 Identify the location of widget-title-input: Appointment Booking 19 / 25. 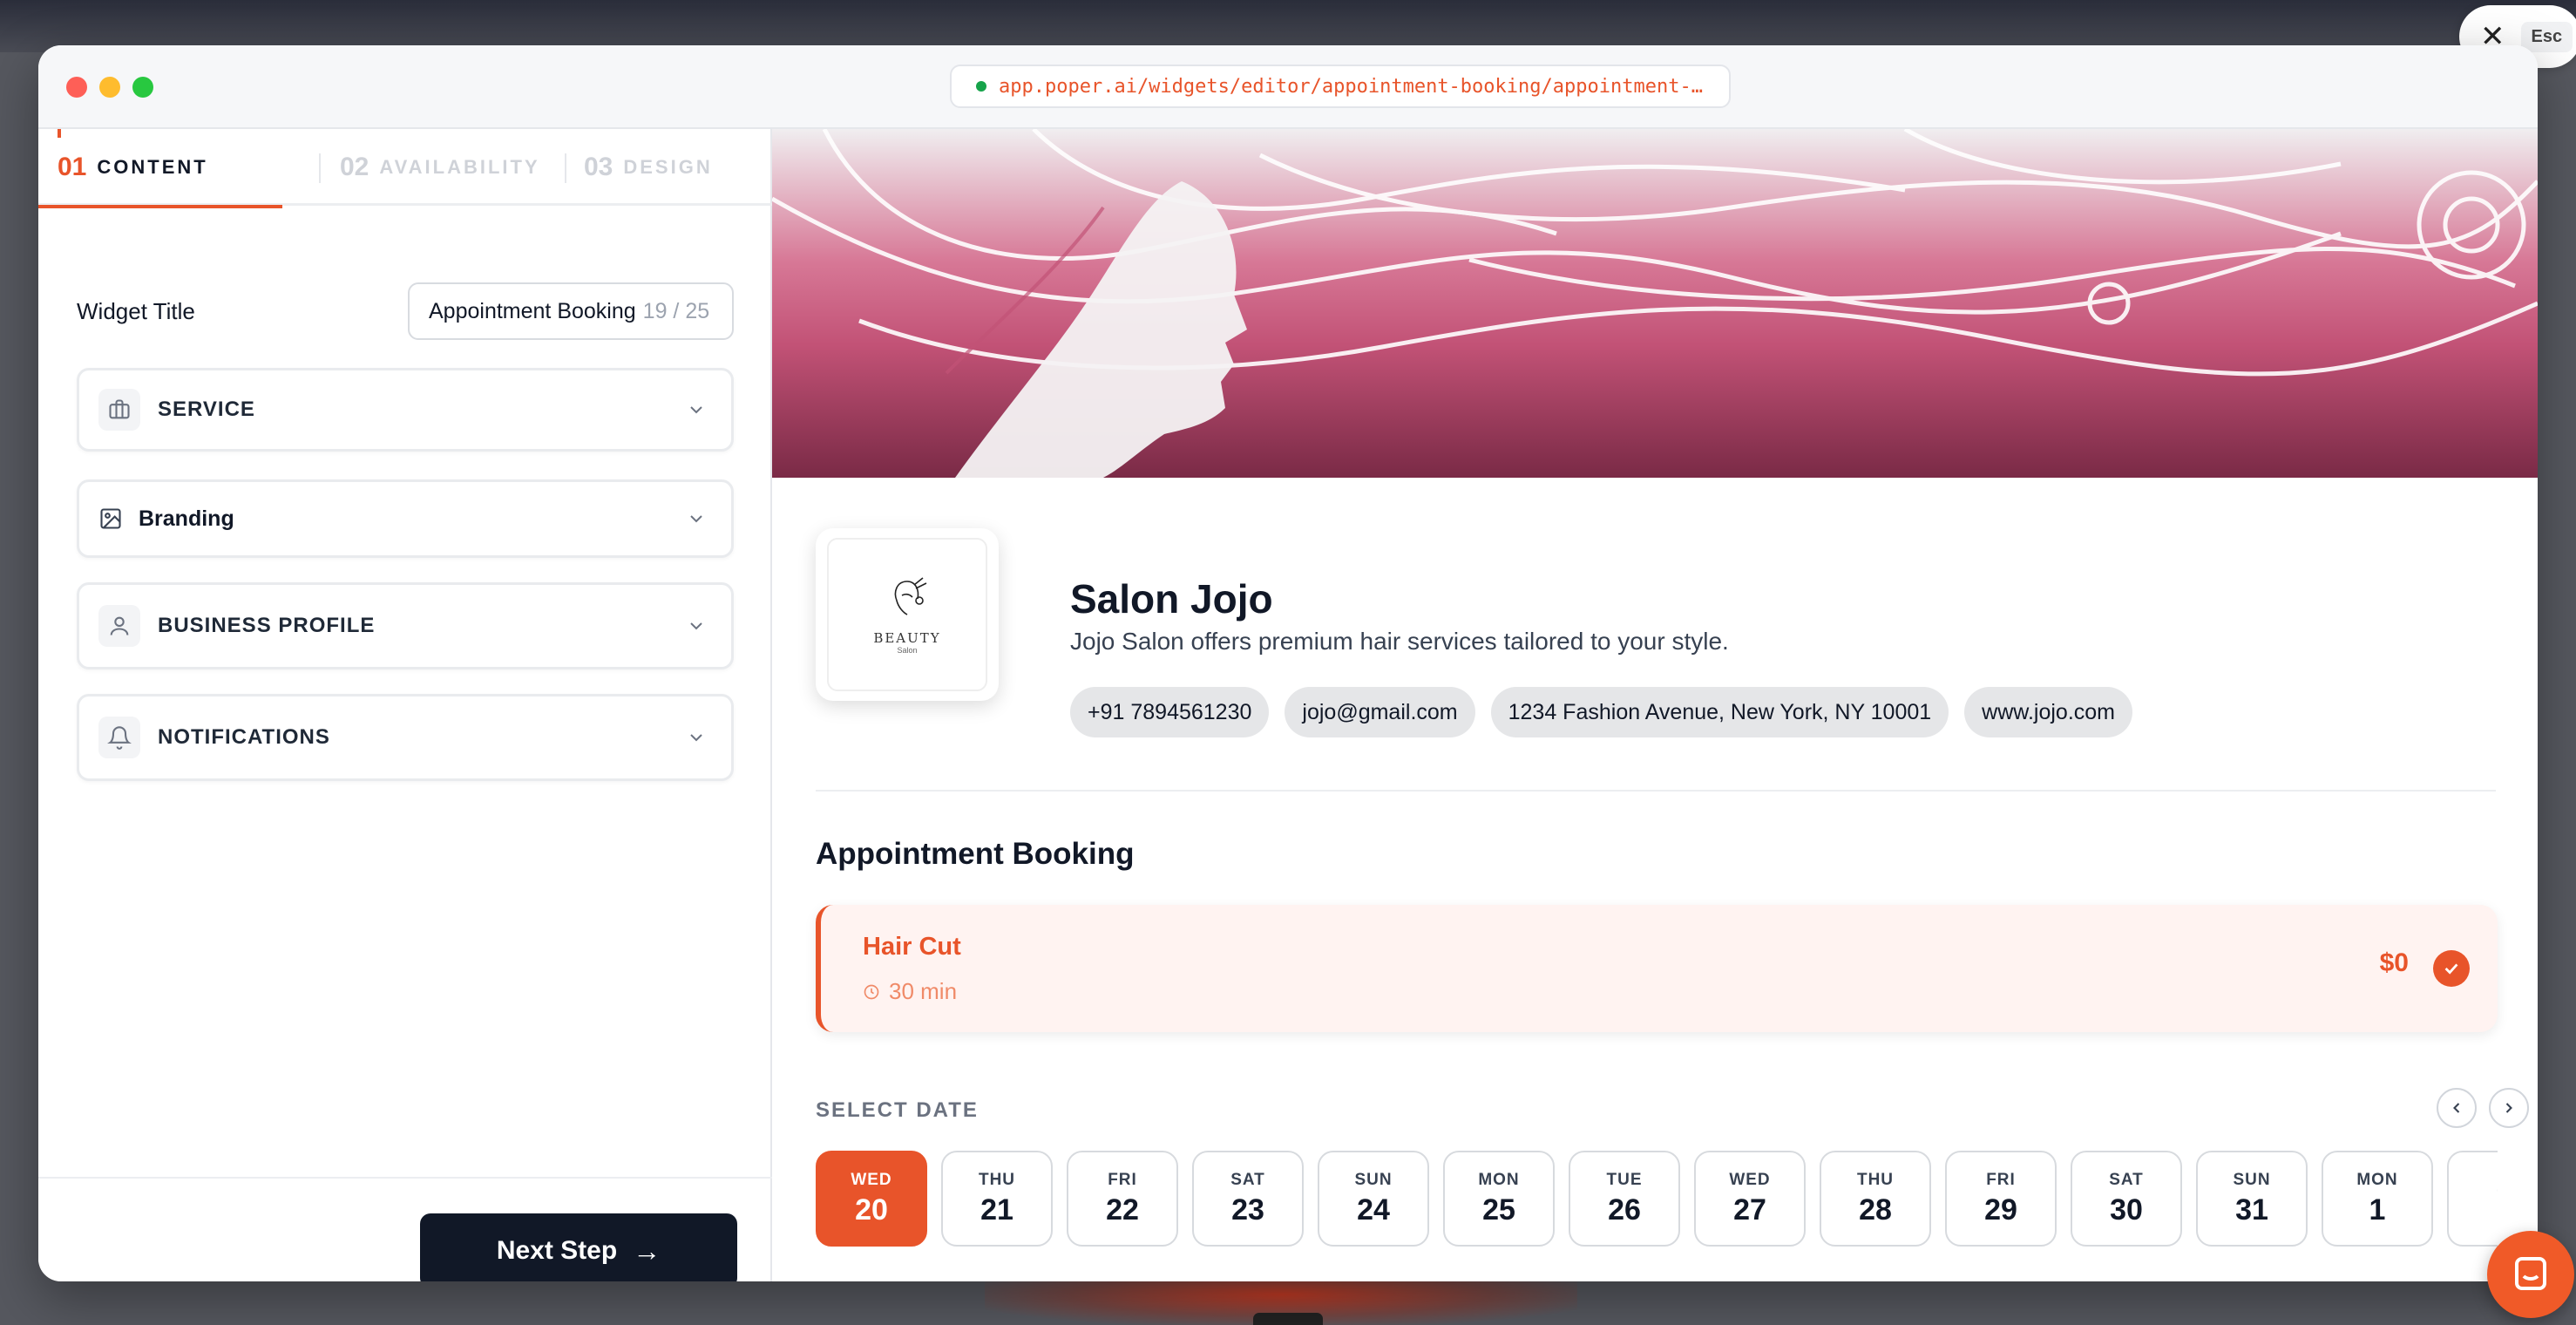
(571, 311).